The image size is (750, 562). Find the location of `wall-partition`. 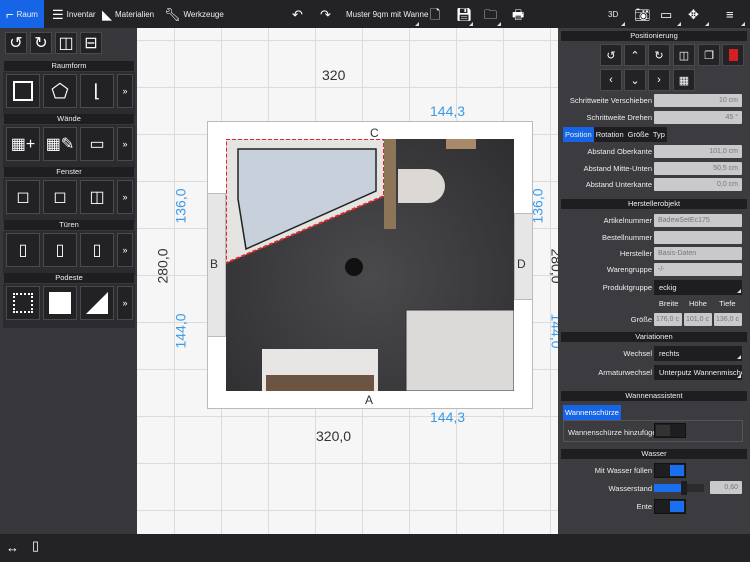

wall-partition is located at coordinates (390, 184).